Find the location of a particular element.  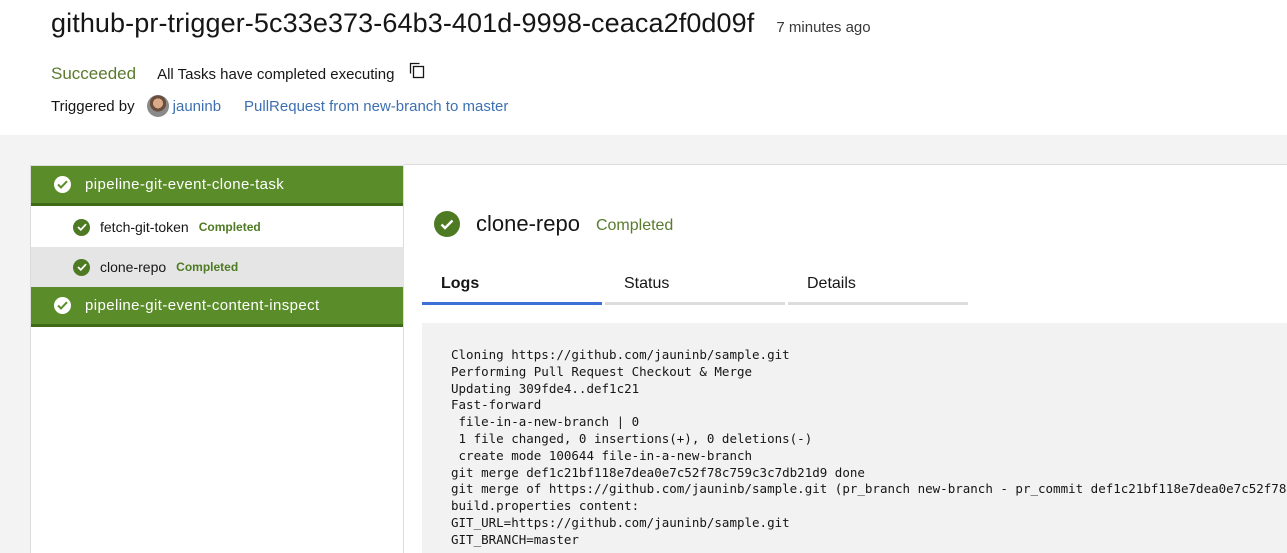

task-name: pipeline-git-event-content-inspect is located at coordinates (202, 305).